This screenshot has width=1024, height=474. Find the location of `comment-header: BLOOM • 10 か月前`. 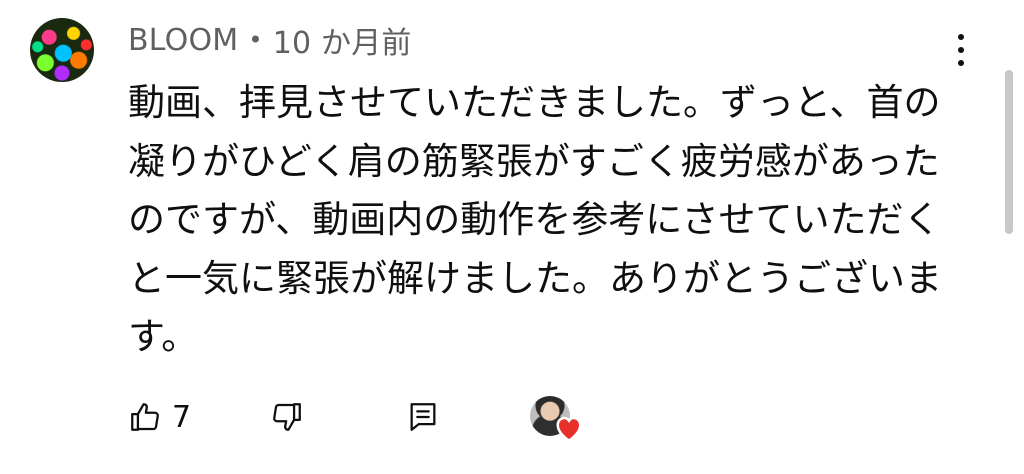

comment-header: BLOOM • 10 か月前 is located at coordinates (270, 40).